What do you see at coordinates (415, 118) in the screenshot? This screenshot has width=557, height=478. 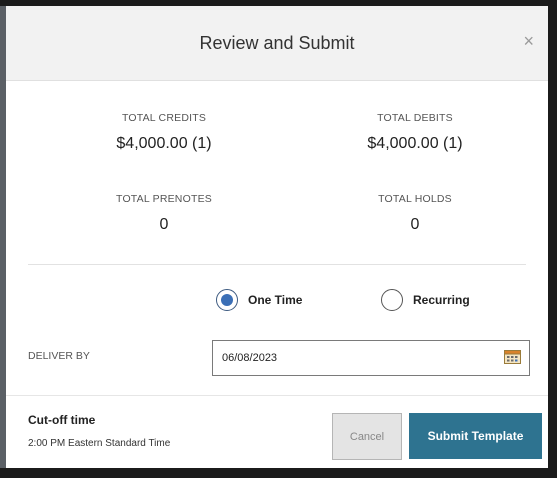 I see `total-debits-label: TOTAL DEBITS` at bounding box center [415, 118].